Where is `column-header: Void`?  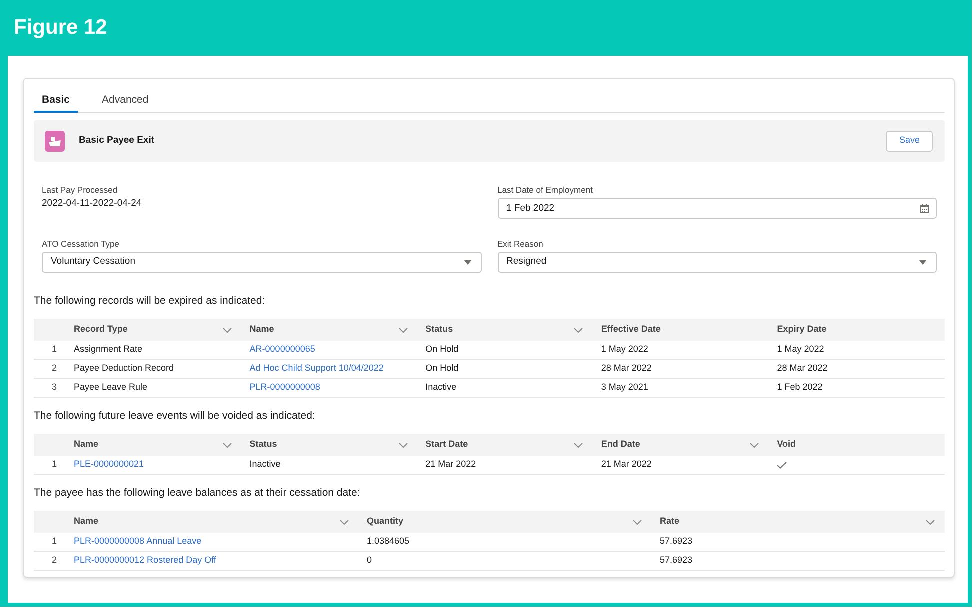
column-header: Void is located at coordinates (786, 445).